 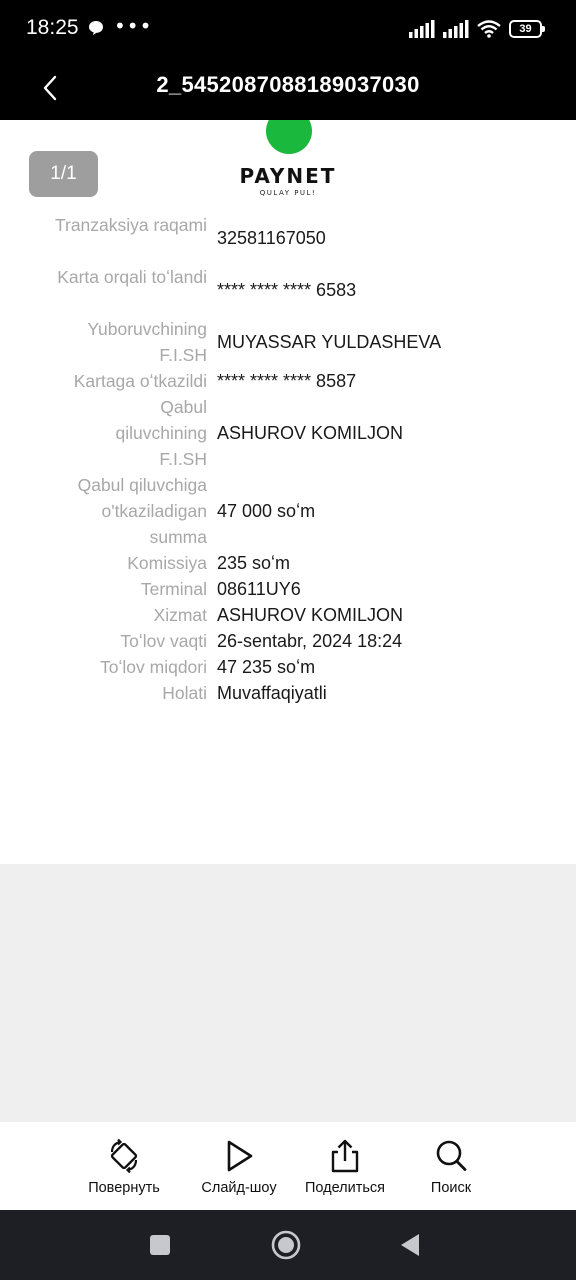 What do you see at coordinates (132, 277) in the screenshot?
I see `row-label: Karta orqali toʻlandi` at bounding box center [132, 277].